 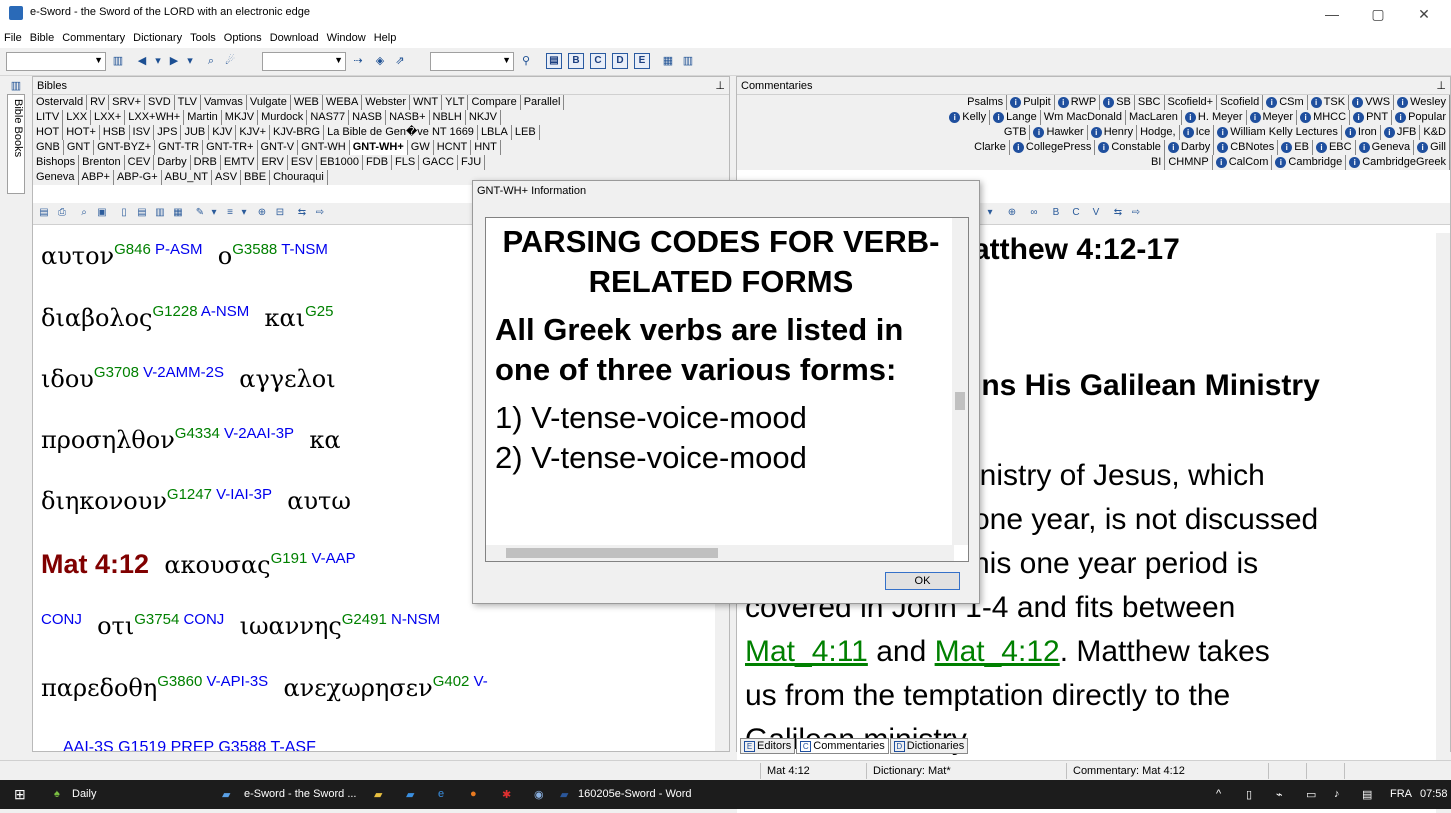 I want to click on bible-tab: NBLH, so click(x=447, y=117).